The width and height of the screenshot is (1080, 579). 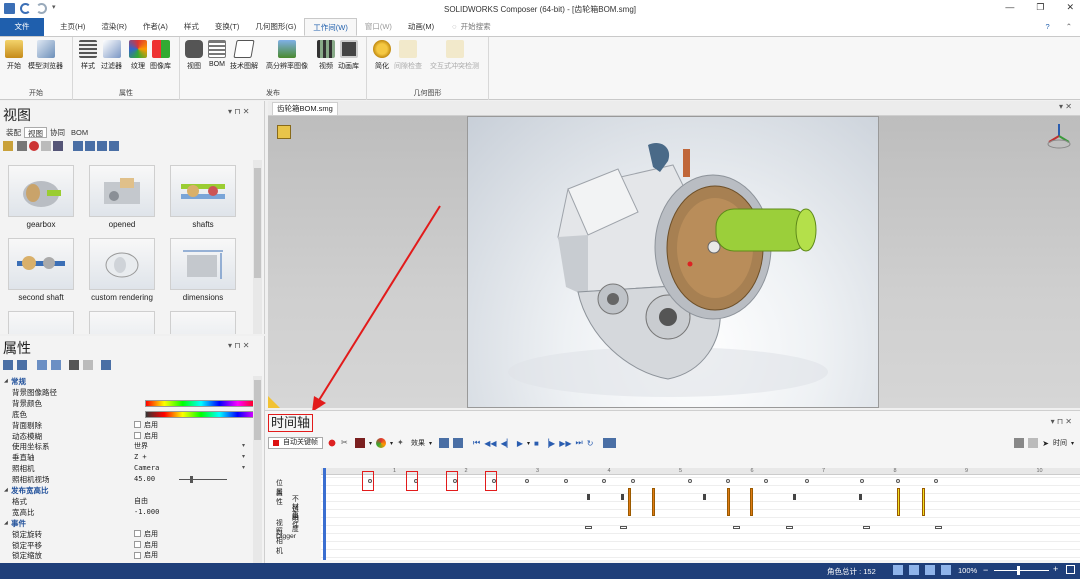 I want to click on tab-window: 窗口(W), so click(x=378, y=27).